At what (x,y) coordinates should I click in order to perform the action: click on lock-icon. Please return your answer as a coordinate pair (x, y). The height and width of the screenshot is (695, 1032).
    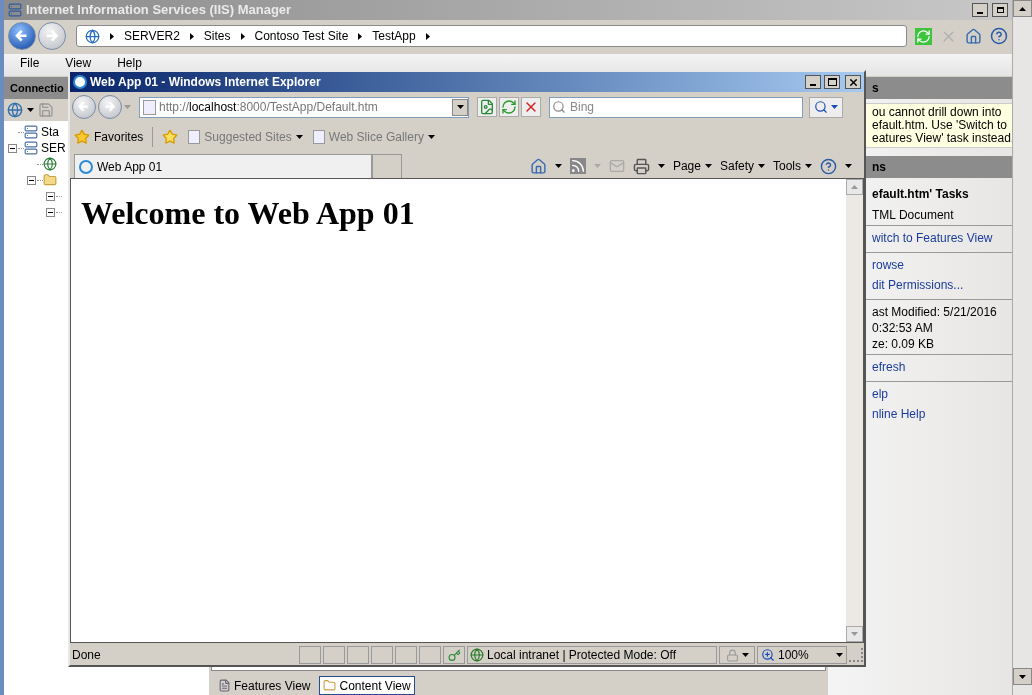
    Looking at the image, I should click on (732, 655).